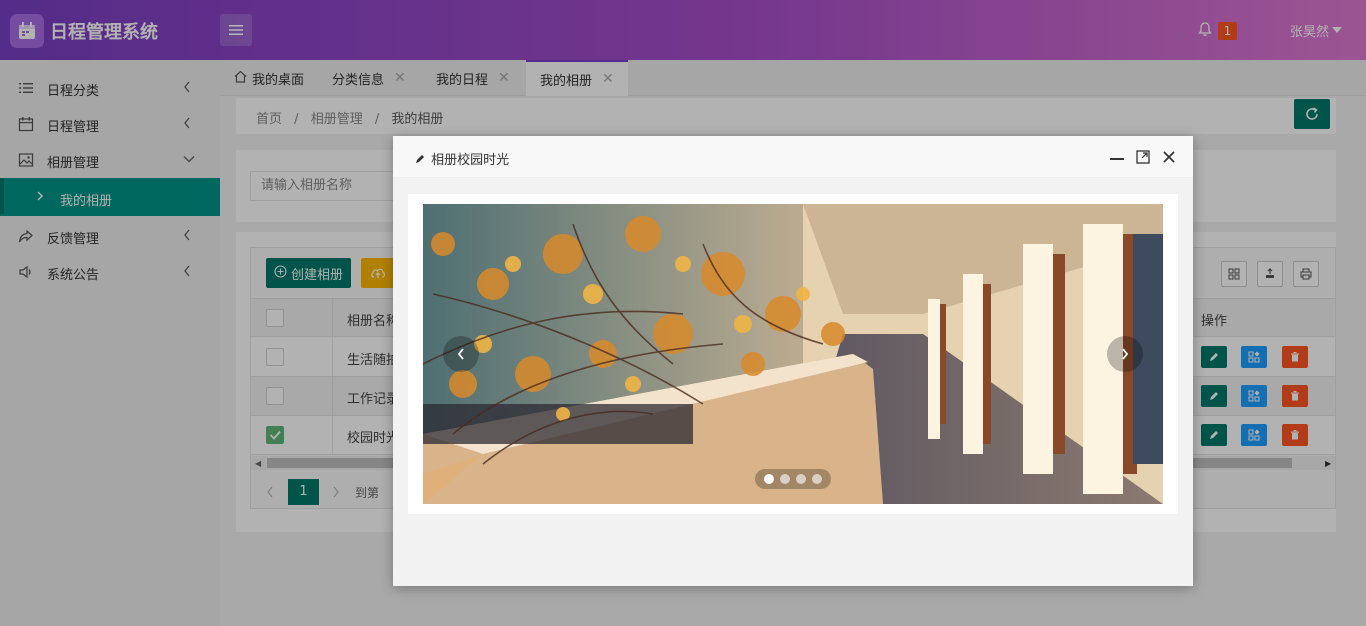 This screenshot has width=1366, height=626. Describe the element at coordinates (470, 160) in the screenshot. I see `modal-title: 相册校园时光` at that location.